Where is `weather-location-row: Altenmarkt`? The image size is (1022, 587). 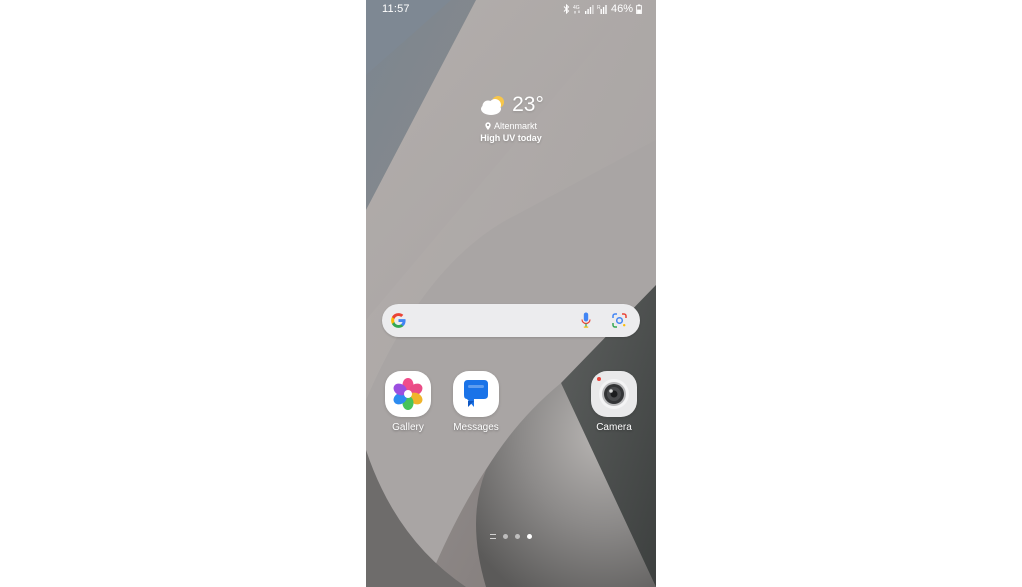
weather-location-row: Altenmarkt is located at coordinates (511, 126).